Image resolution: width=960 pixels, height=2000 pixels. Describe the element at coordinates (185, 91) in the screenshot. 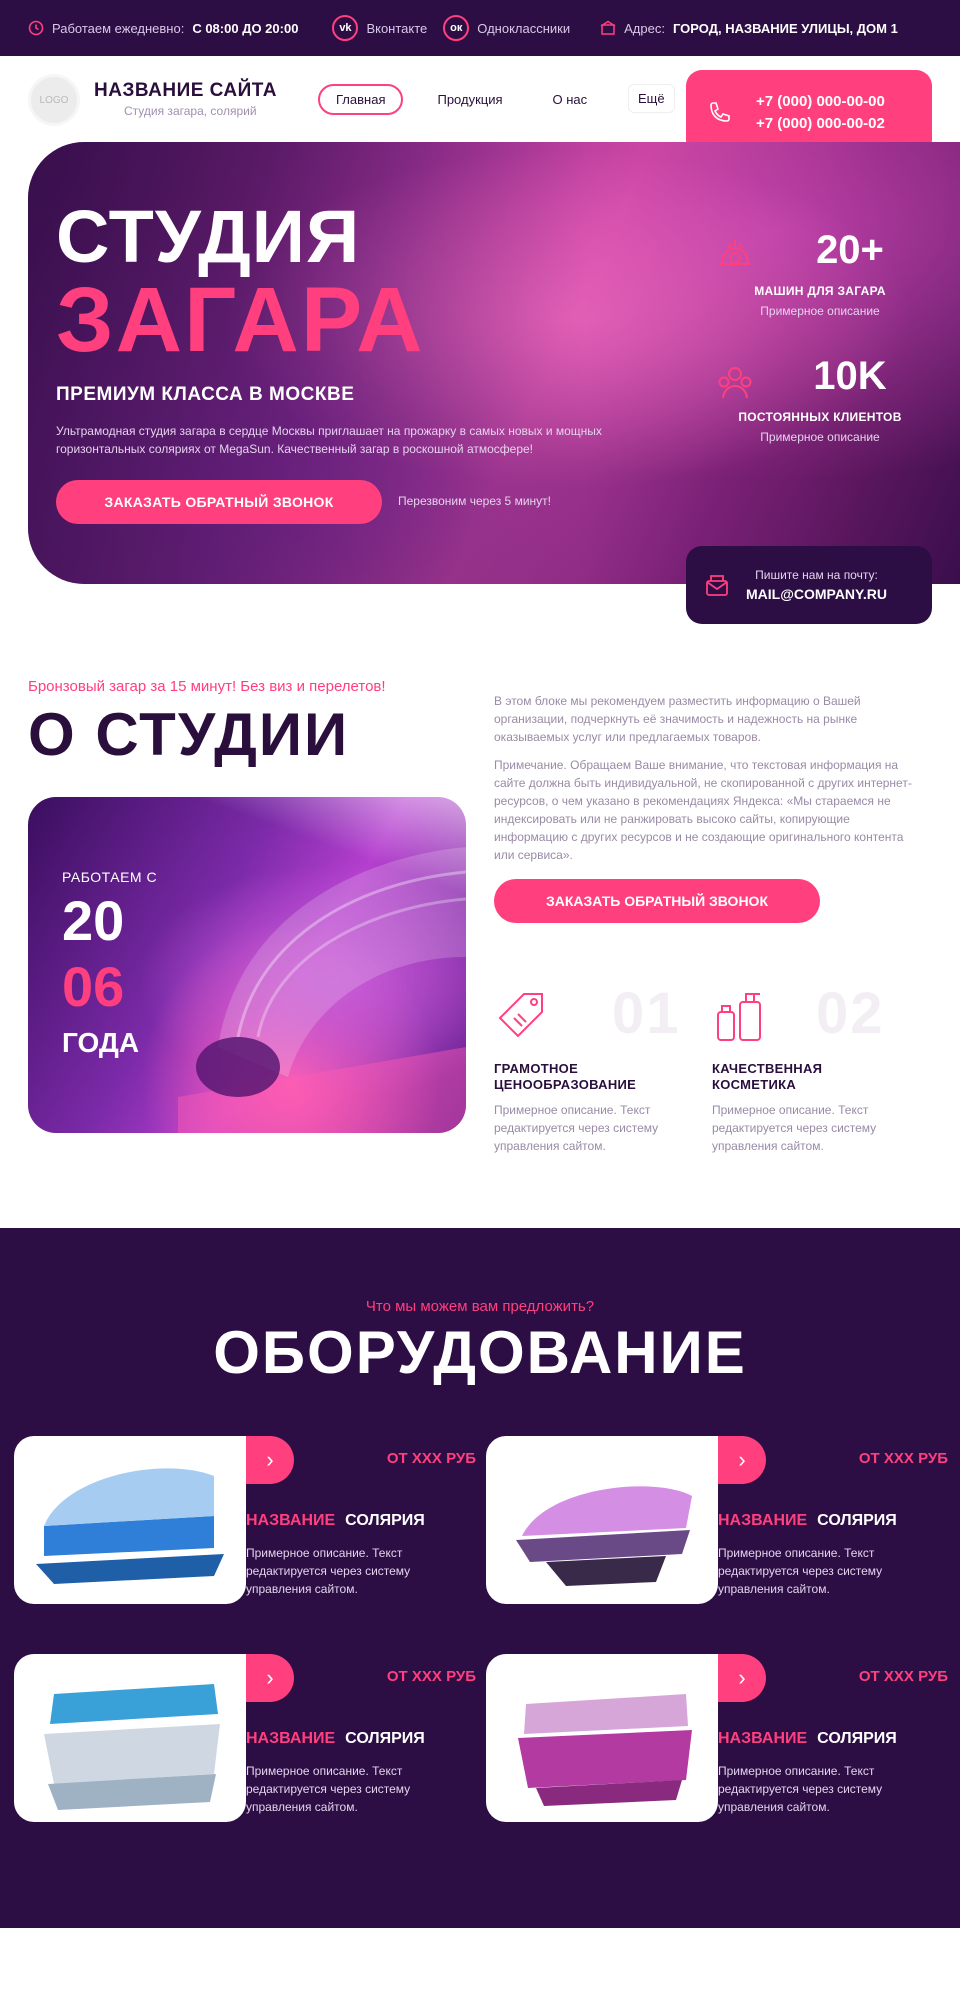

I see `site-name: НАЗВАНИЕ САЙТА` at that location.